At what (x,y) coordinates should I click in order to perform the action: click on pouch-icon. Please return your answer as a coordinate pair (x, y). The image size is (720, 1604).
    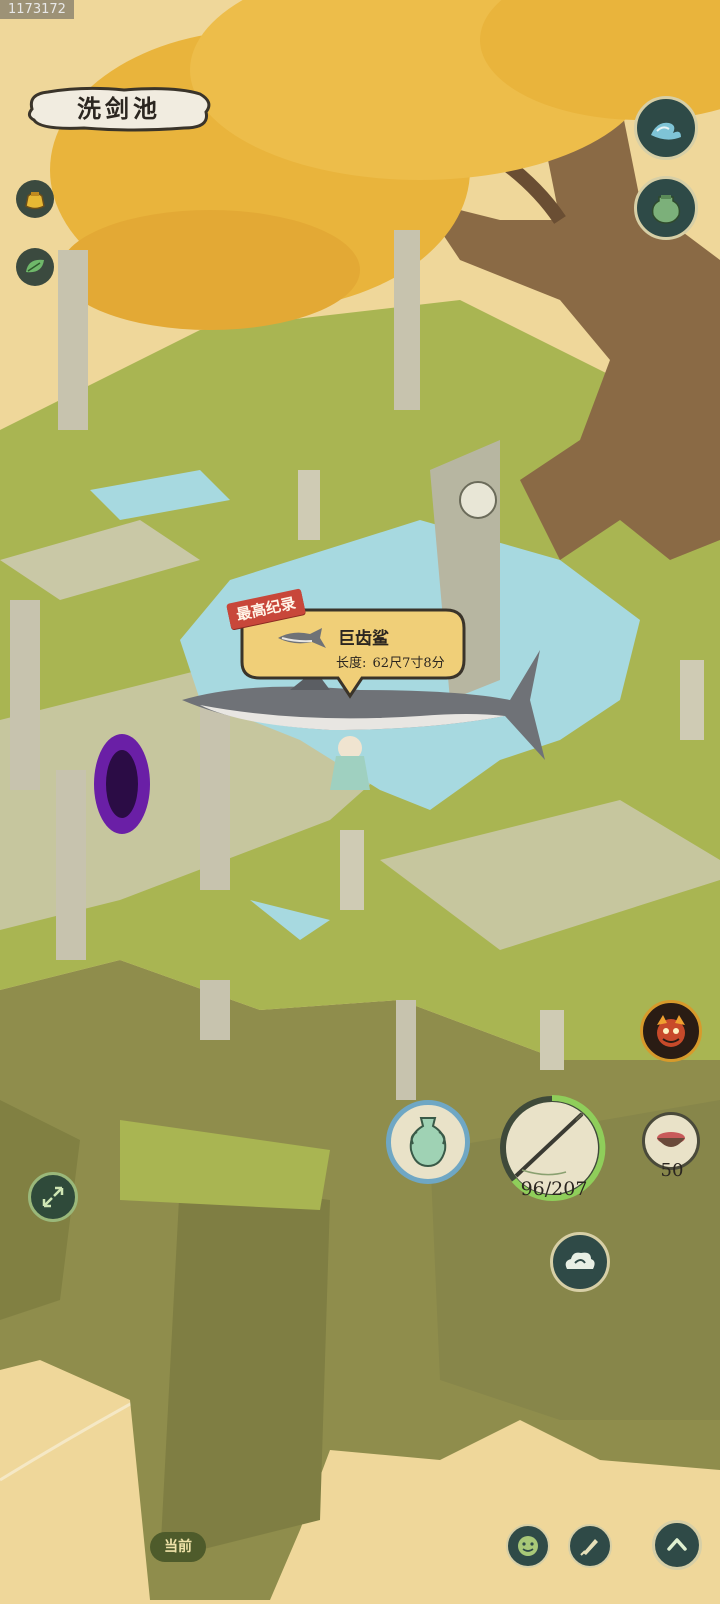
    Looking at the image, I should click on (35, 201).